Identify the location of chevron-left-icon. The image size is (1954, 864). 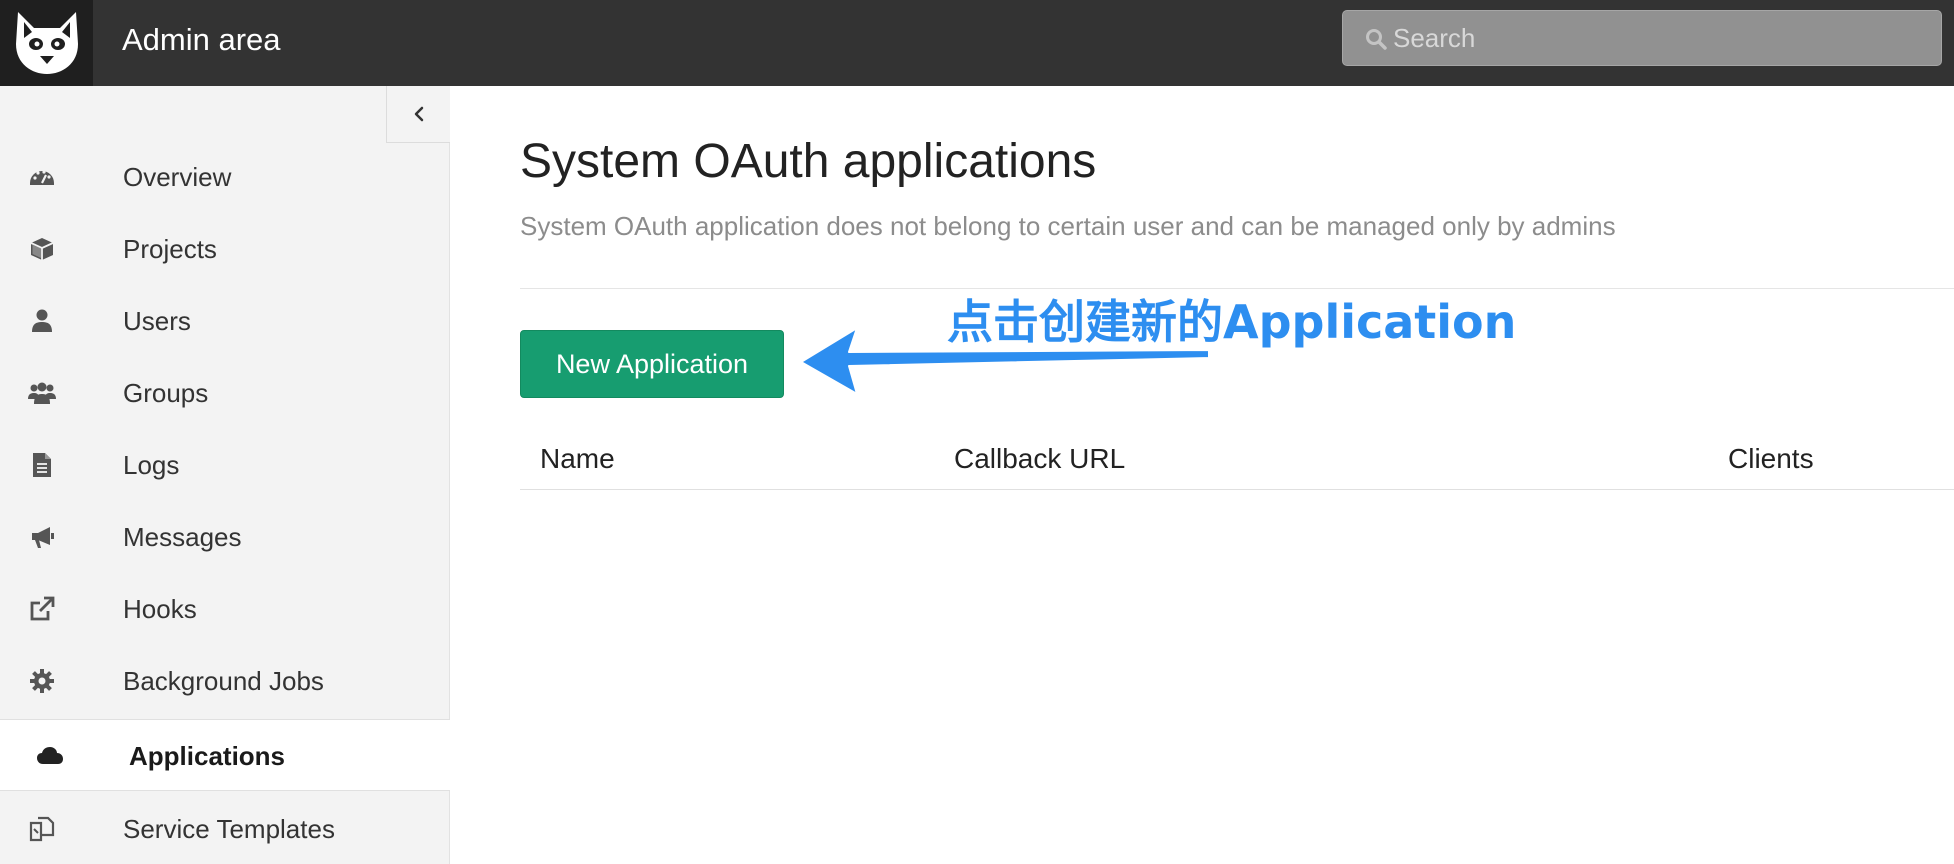
(418, 114).